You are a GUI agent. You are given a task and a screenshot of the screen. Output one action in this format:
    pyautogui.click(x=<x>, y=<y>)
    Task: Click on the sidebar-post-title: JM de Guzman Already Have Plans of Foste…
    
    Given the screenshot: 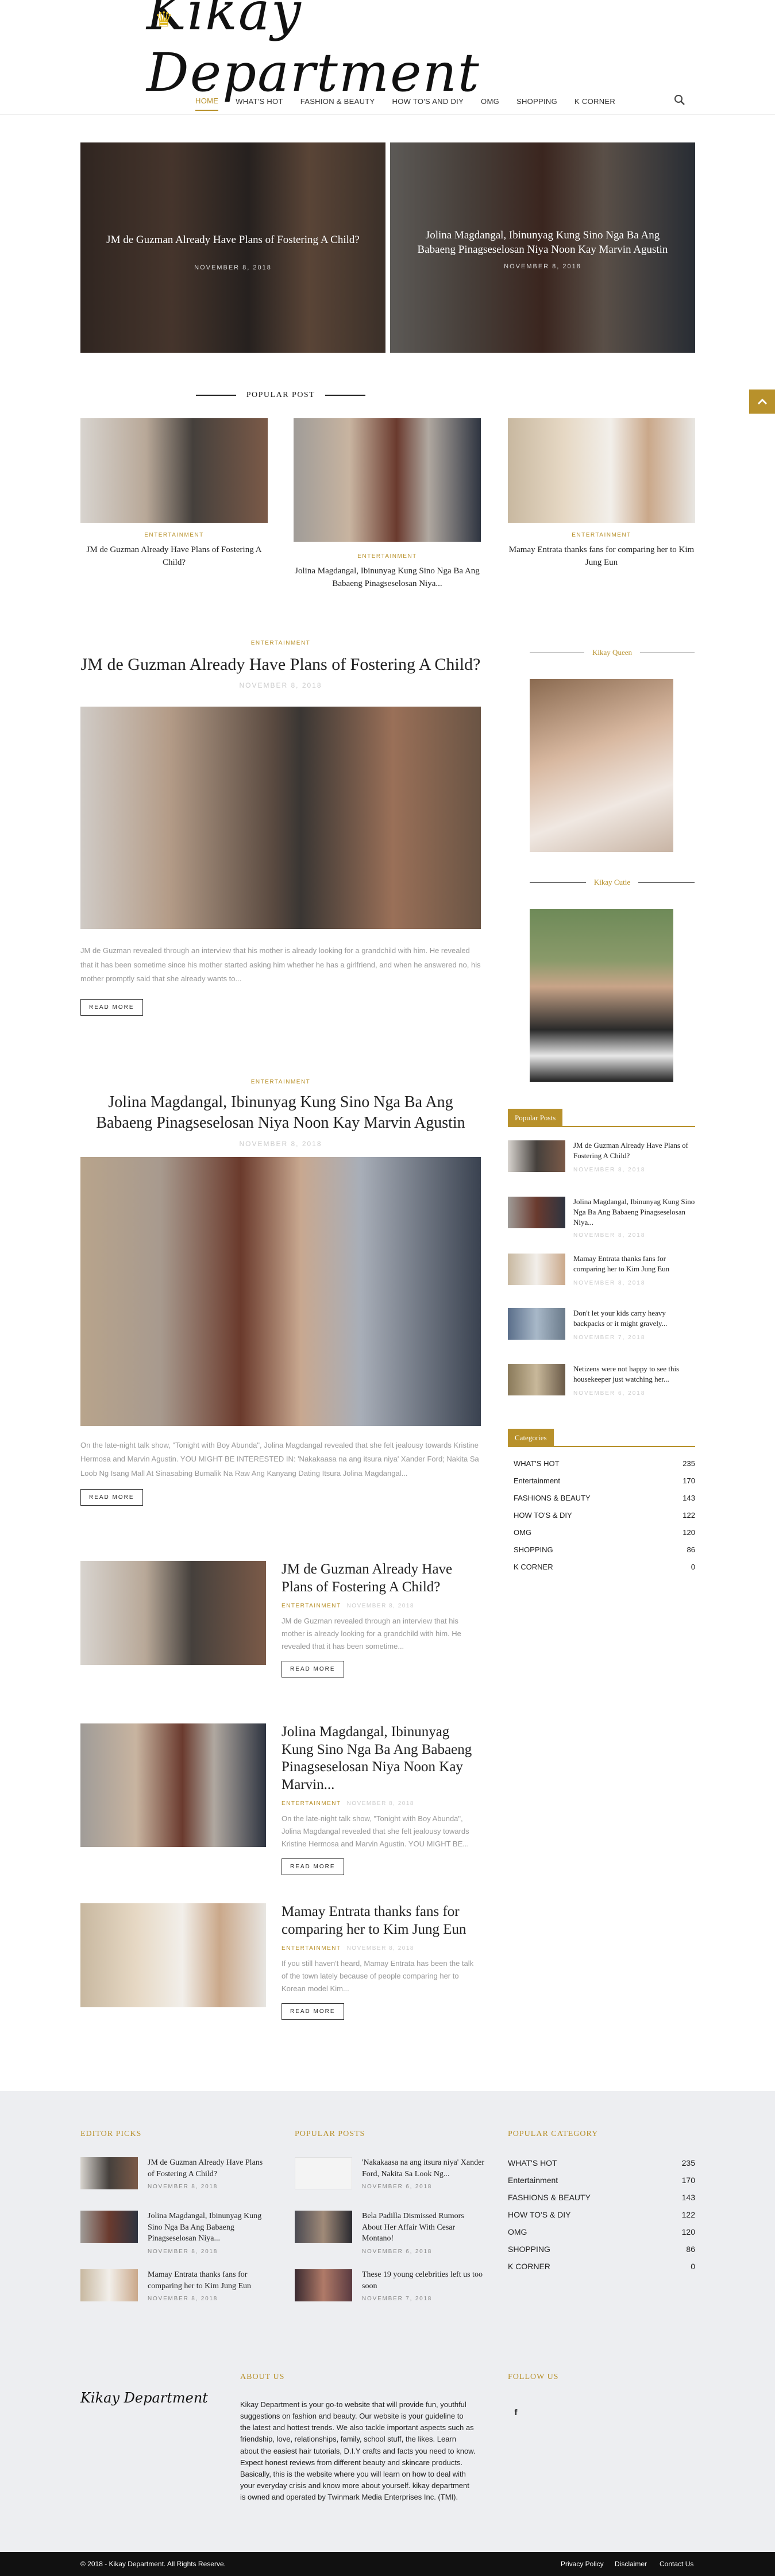 What is the action you would take?
    pyautogui.click(x=634, y=1151)
    